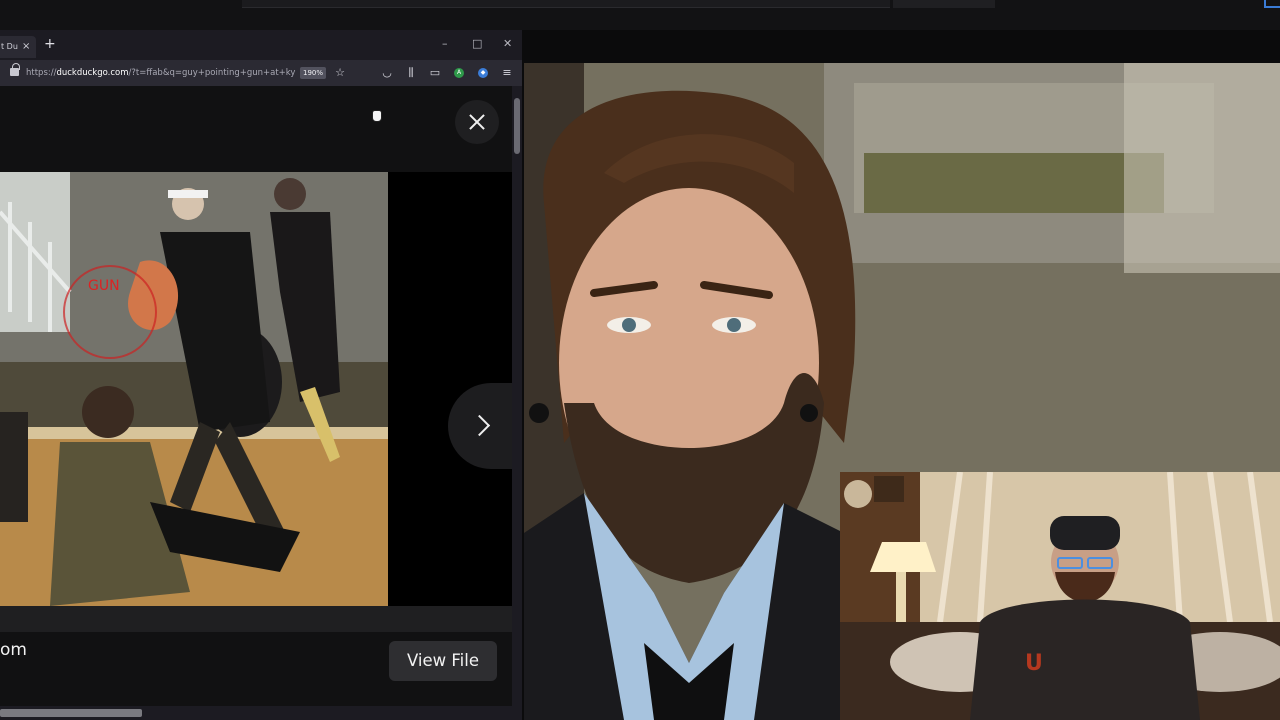 The width and height of the screenshot is (1280, 720). What do you see at coordinates (212, 73) in the screenshot?
I see `url-path: /?t=ffab&q=guy+pointing+gun+at+kyle` at bounding box center [212, 73].